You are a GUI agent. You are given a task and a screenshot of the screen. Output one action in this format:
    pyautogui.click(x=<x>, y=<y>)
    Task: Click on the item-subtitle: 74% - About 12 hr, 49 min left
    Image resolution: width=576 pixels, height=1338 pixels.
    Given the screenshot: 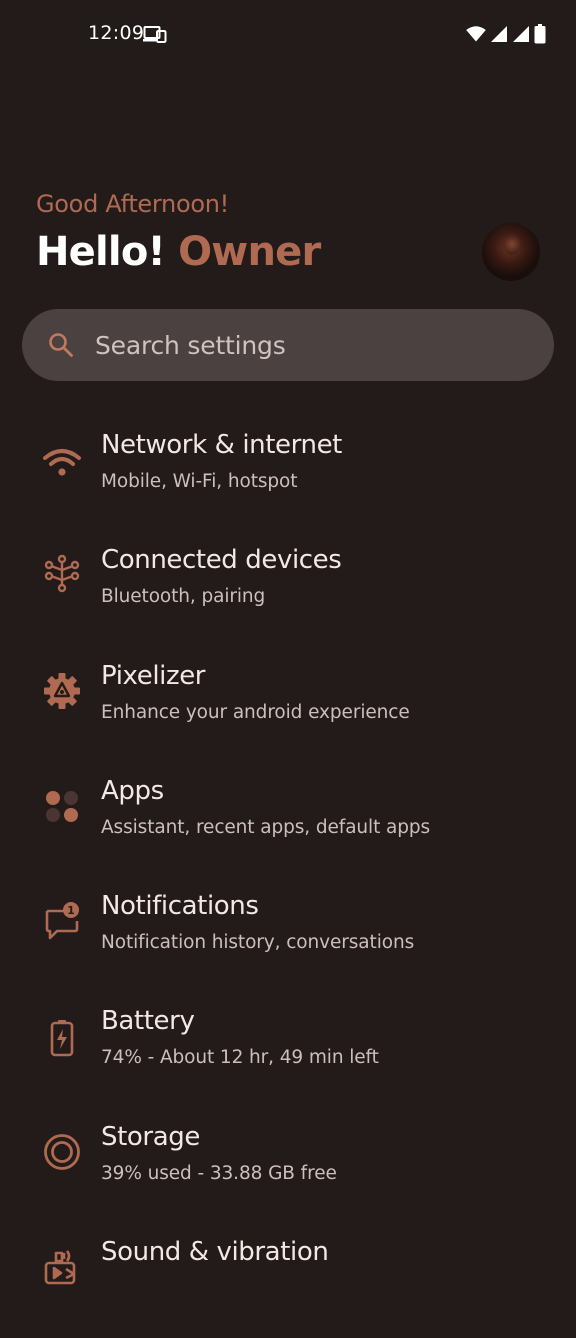 What is the action you would take?
    pyautogui.click(x=240, y=1058)
    